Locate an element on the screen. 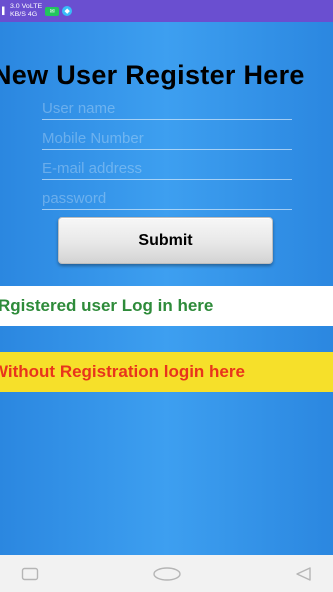 This screenshot has height=592, width=333. back-icon is located at coordinates (303, 573).